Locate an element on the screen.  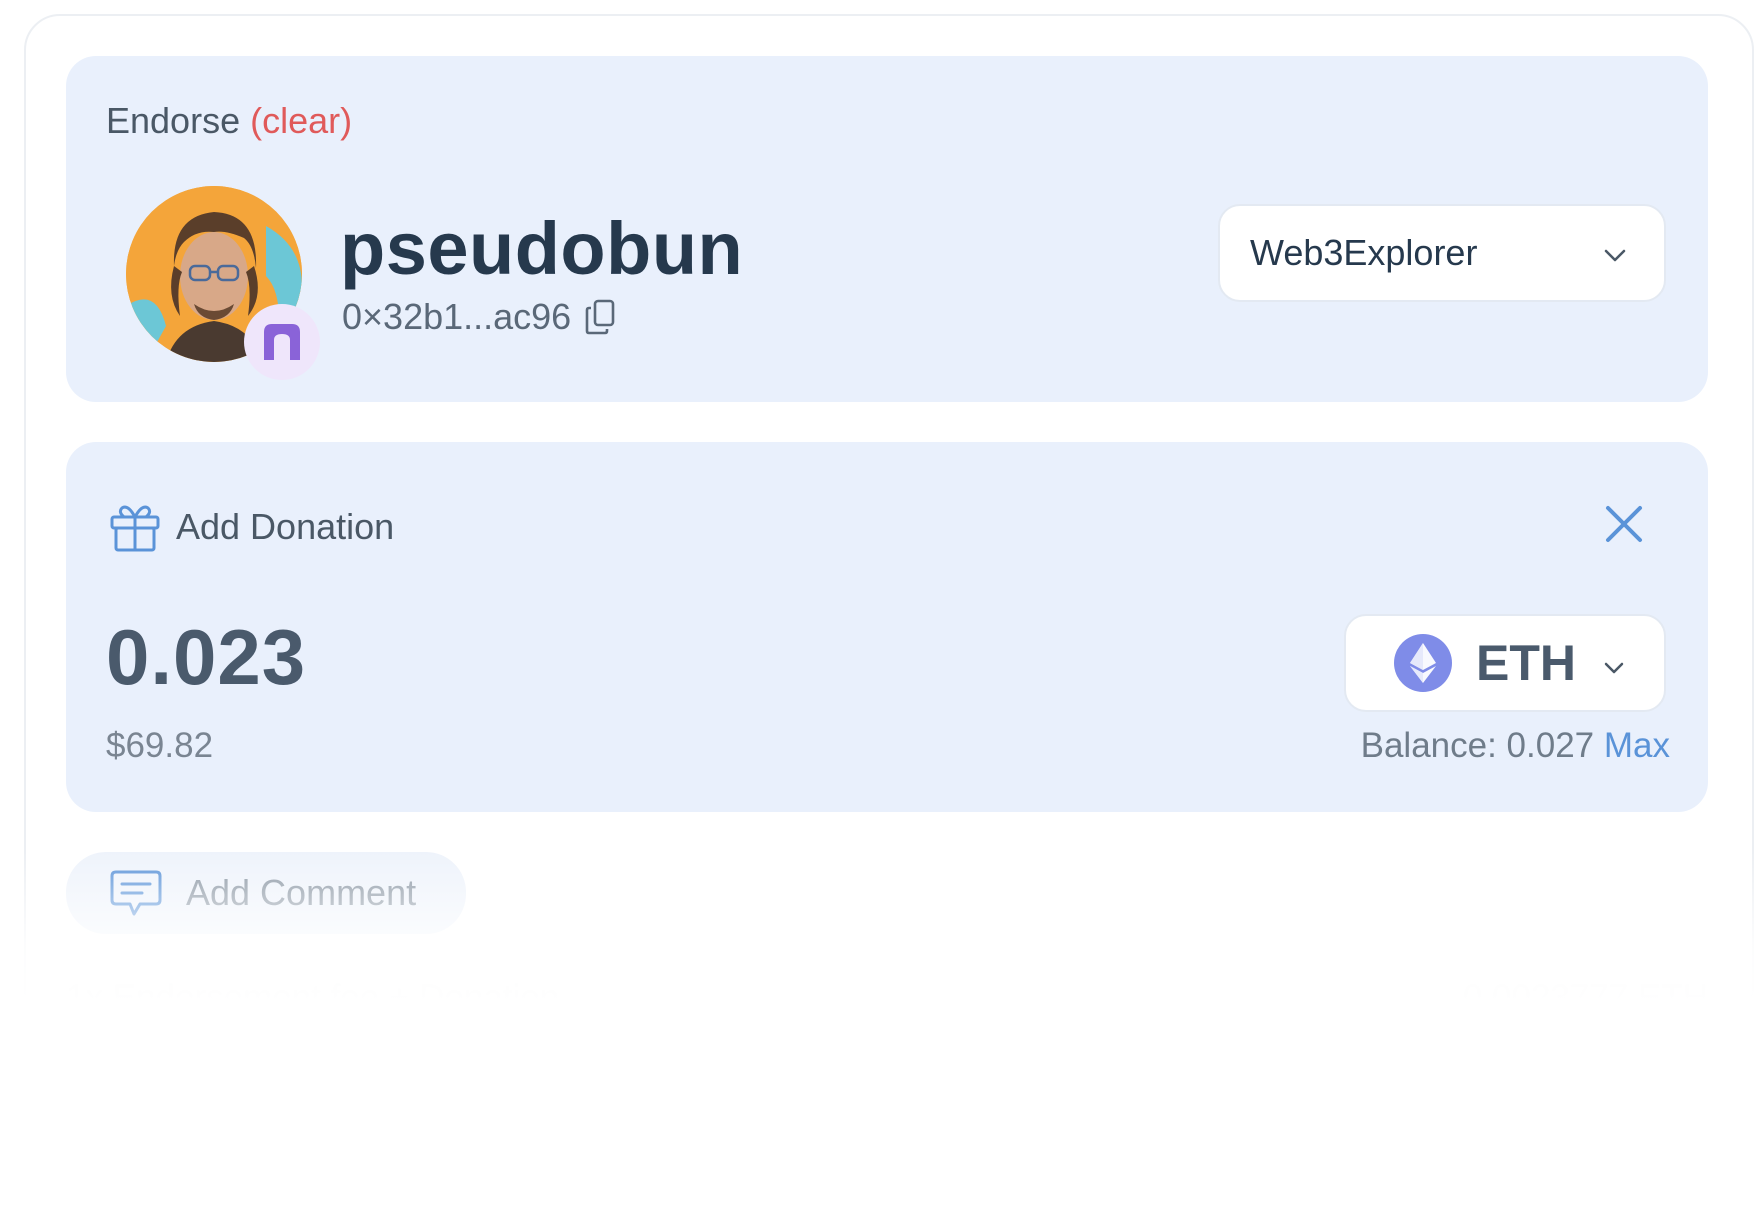
usd-value: $69.82 is located at coordinates (160, 745).